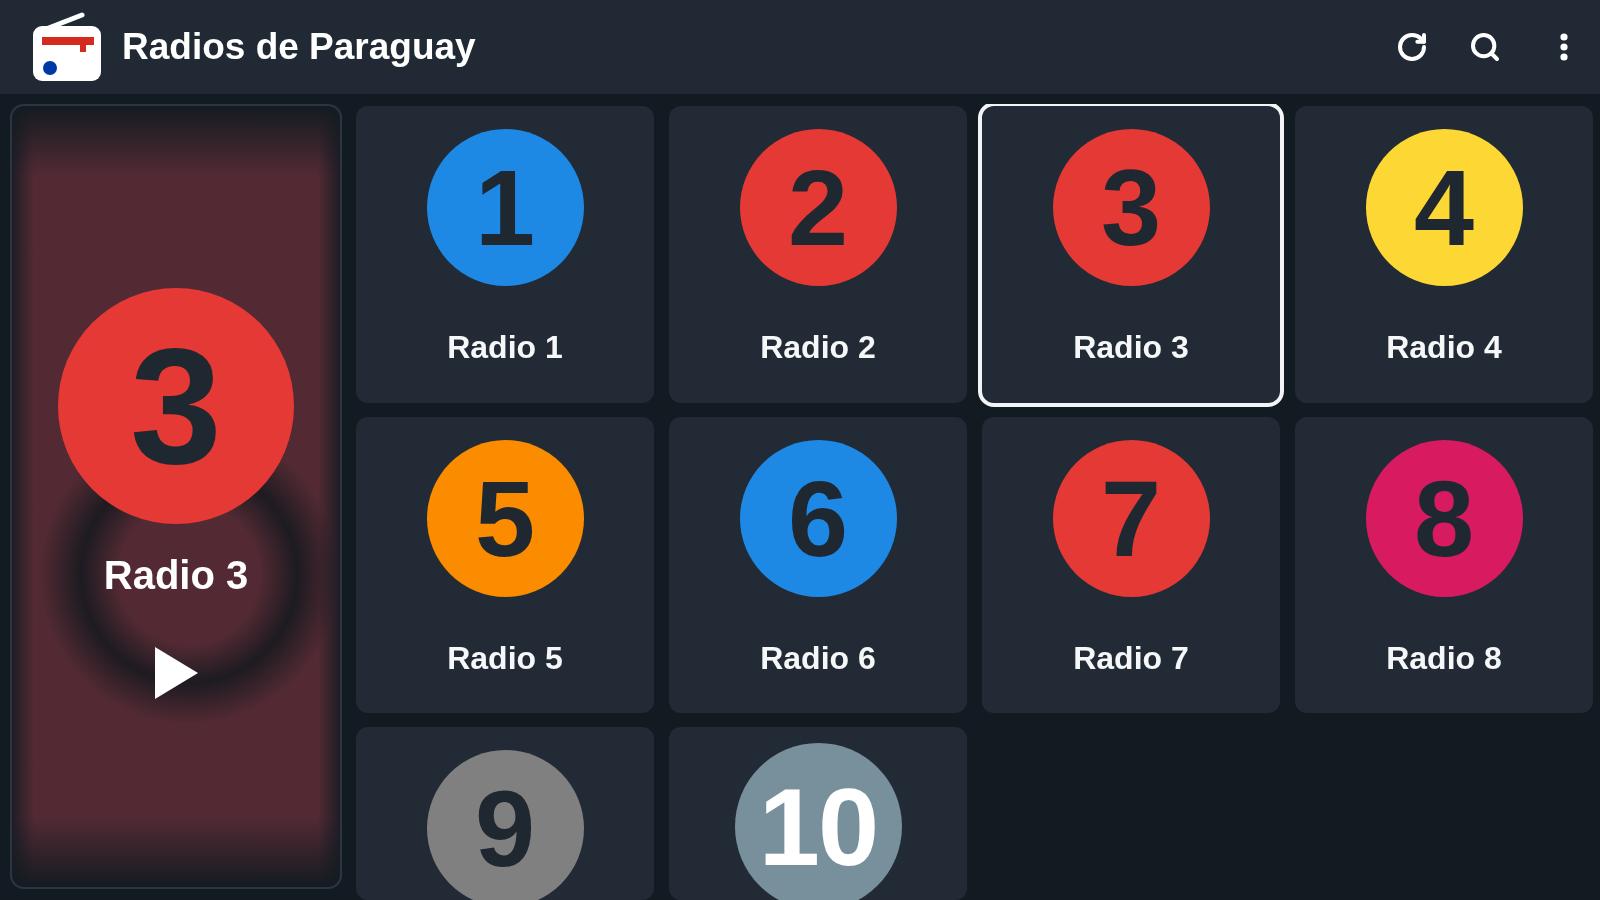 This screenshot has width=1600, height=900. What do you see at coordinates (505, 825) in the screenshot?
I see `station-logo: 9` at bounding box center [505, 825].